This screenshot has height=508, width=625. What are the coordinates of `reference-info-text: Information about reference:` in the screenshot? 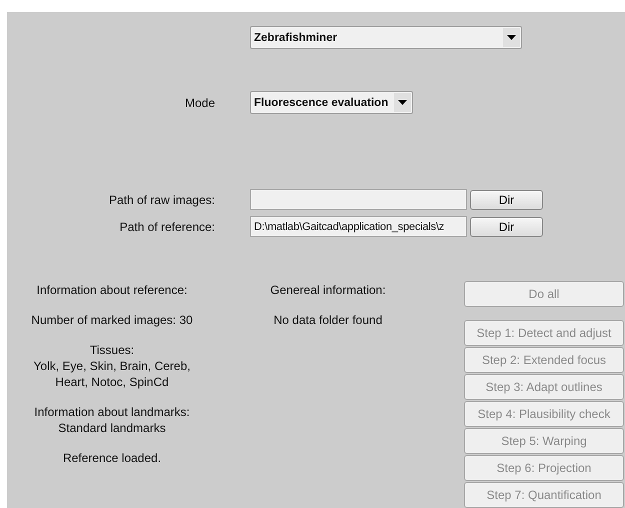 It's located at (112, 290).